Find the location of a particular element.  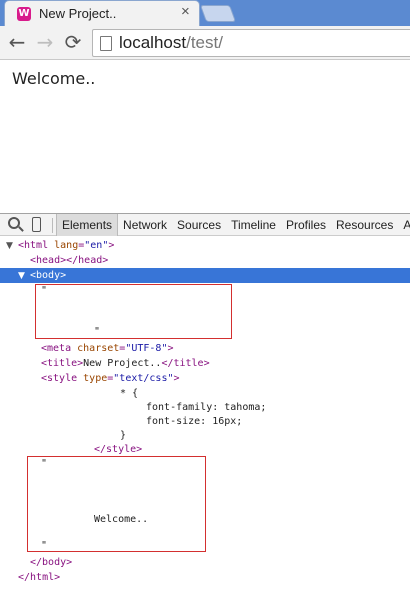

head-node: <head></head> is located at coordinates (69, 260).